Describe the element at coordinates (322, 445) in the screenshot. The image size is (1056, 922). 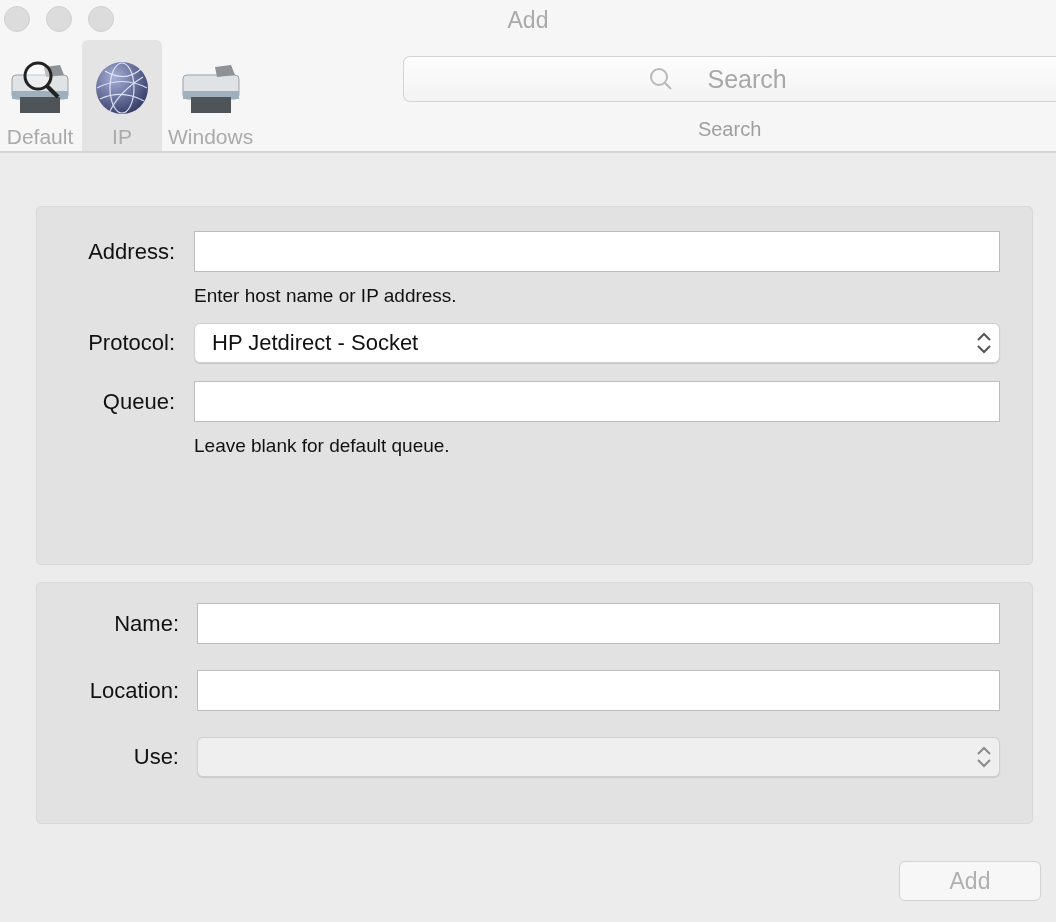
I see `hint-text: Leave blank for default queue.` at that location.